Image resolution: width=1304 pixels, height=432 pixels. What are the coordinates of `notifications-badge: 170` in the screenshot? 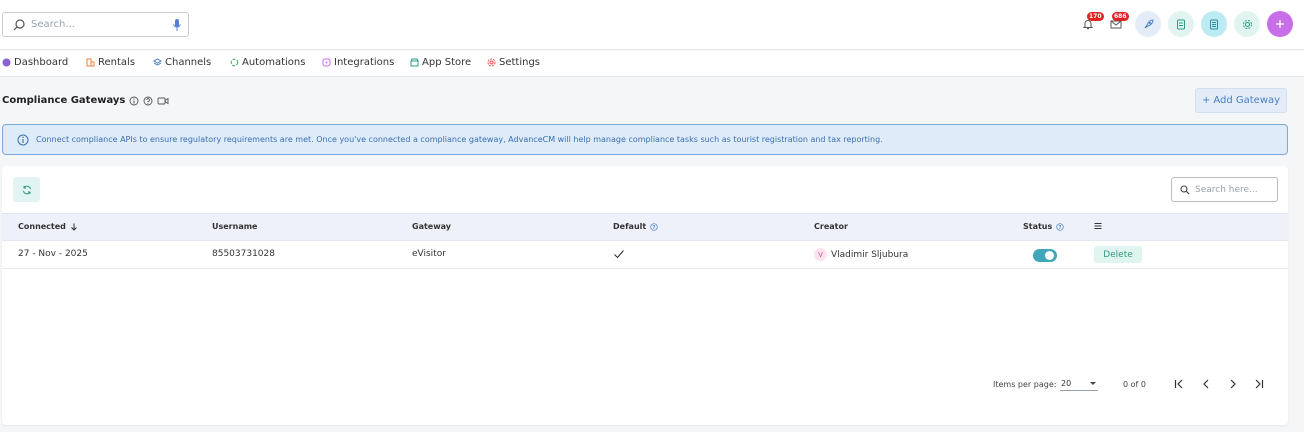 It's located at (1095, 16).